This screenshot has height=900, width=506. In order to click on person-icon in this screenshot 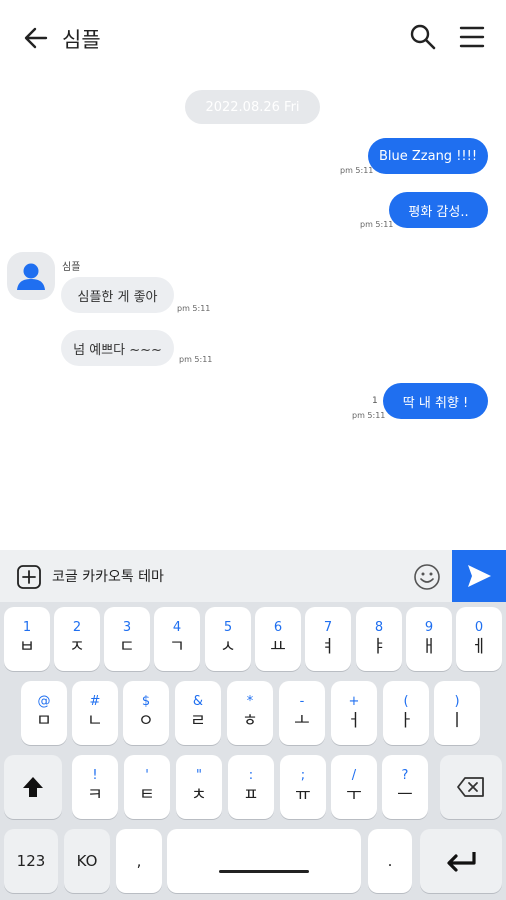, I will do `click(31, 276)`.